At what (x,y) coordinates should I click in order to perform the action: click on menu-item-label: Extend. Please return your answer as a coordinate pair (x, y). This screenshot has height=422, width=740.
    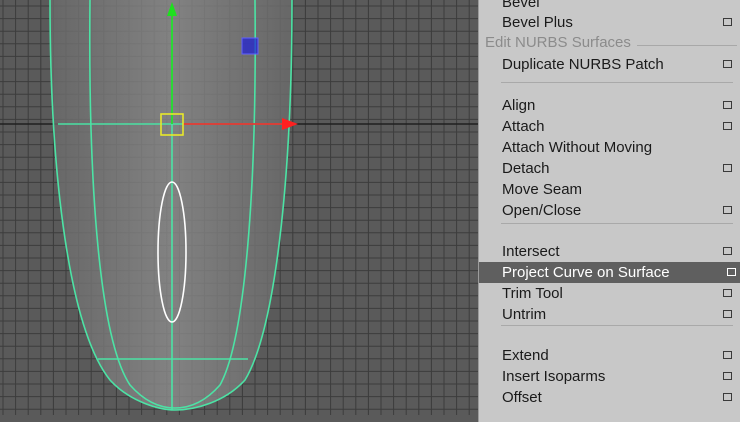
    Looking at the image, I should click on (525, 355).